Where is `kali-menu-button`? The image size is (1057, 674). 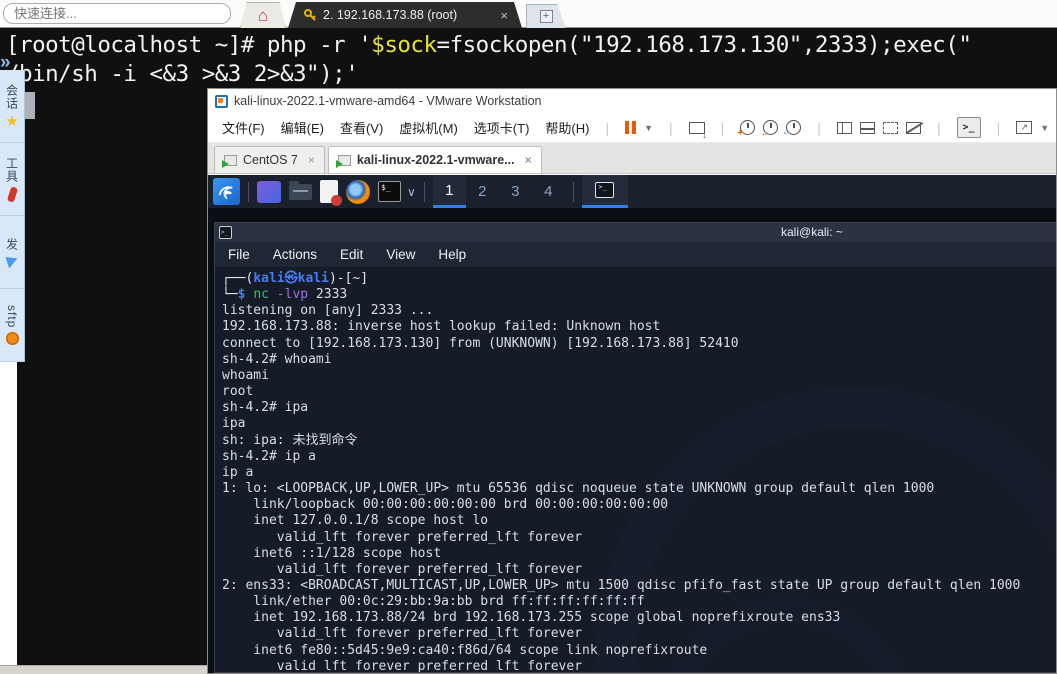
kali-menu-button is located at coordinates (226, 191).